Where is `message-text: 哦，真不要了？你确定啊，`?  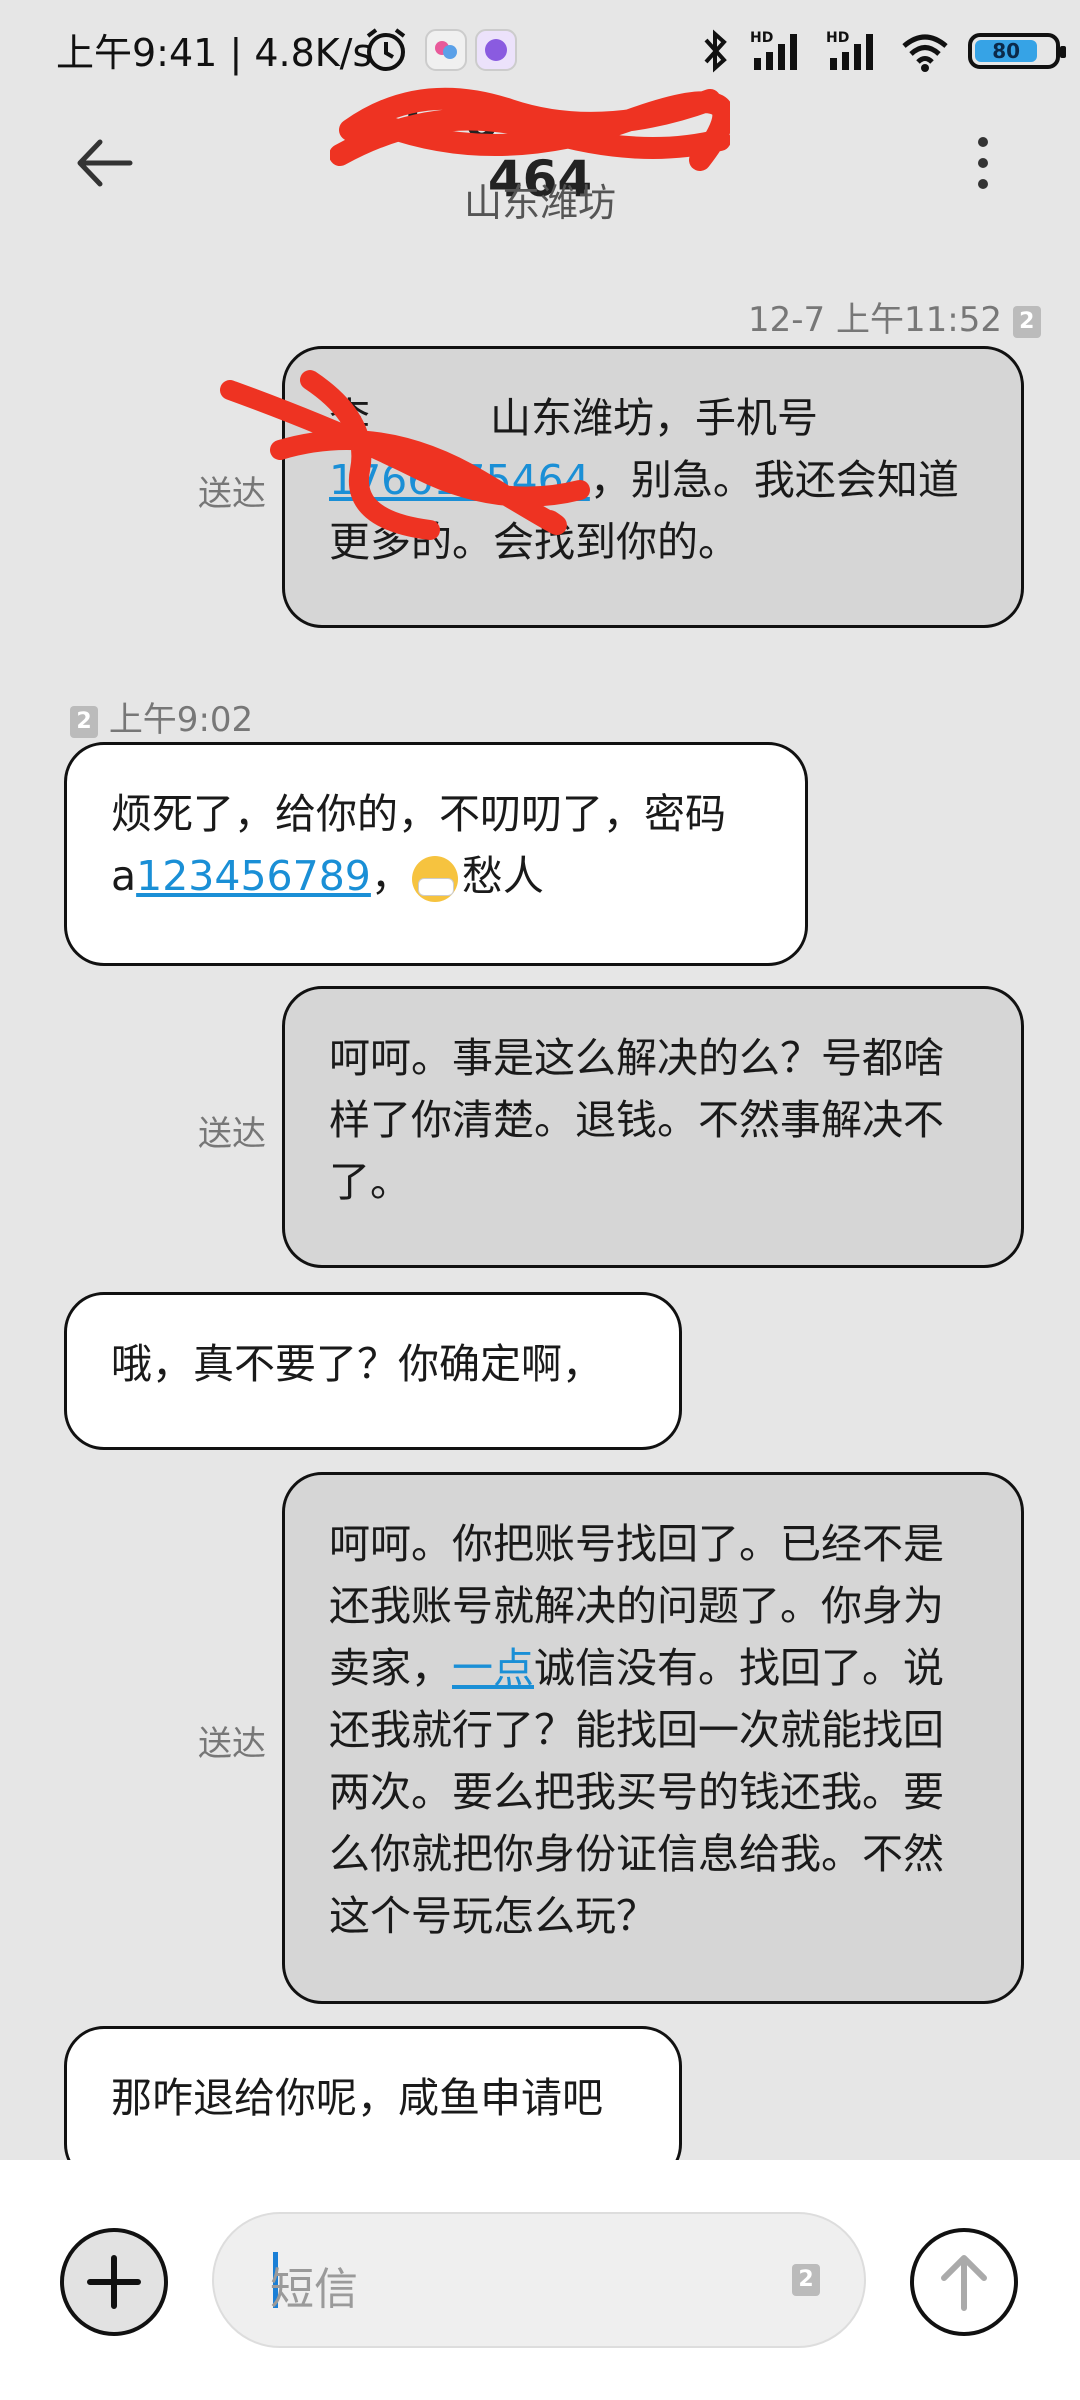
message-text: 哦，真不要了？你确定啊， is located at coordinates (357, 1364).